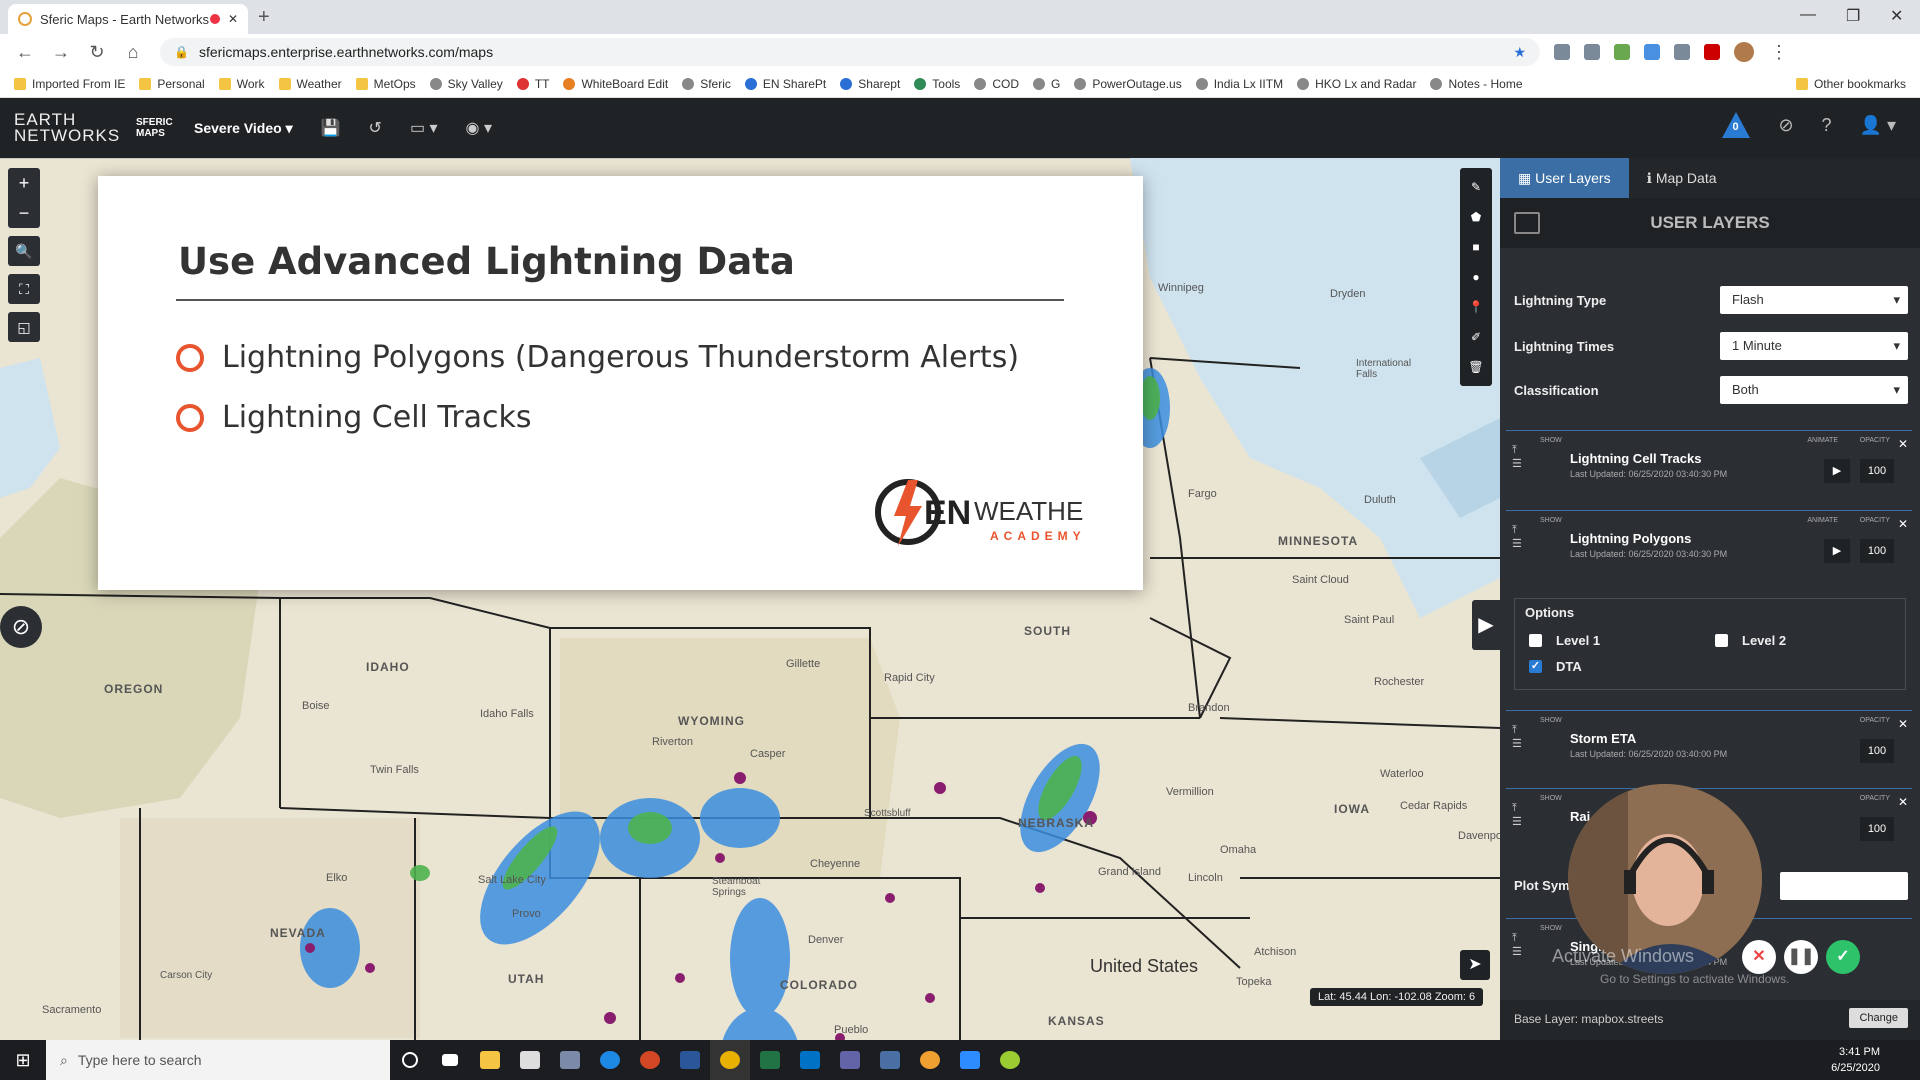  I want to click on bookmark-item: Sferic, so click(706, 84).